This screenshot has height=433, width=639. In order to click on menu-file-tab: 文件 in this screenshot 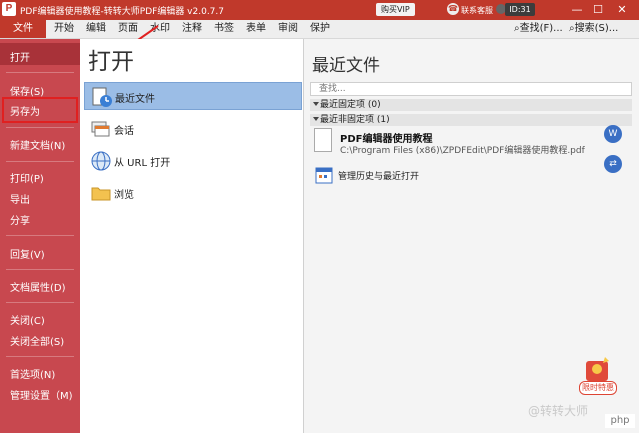, I will do `click(23, 29)`.